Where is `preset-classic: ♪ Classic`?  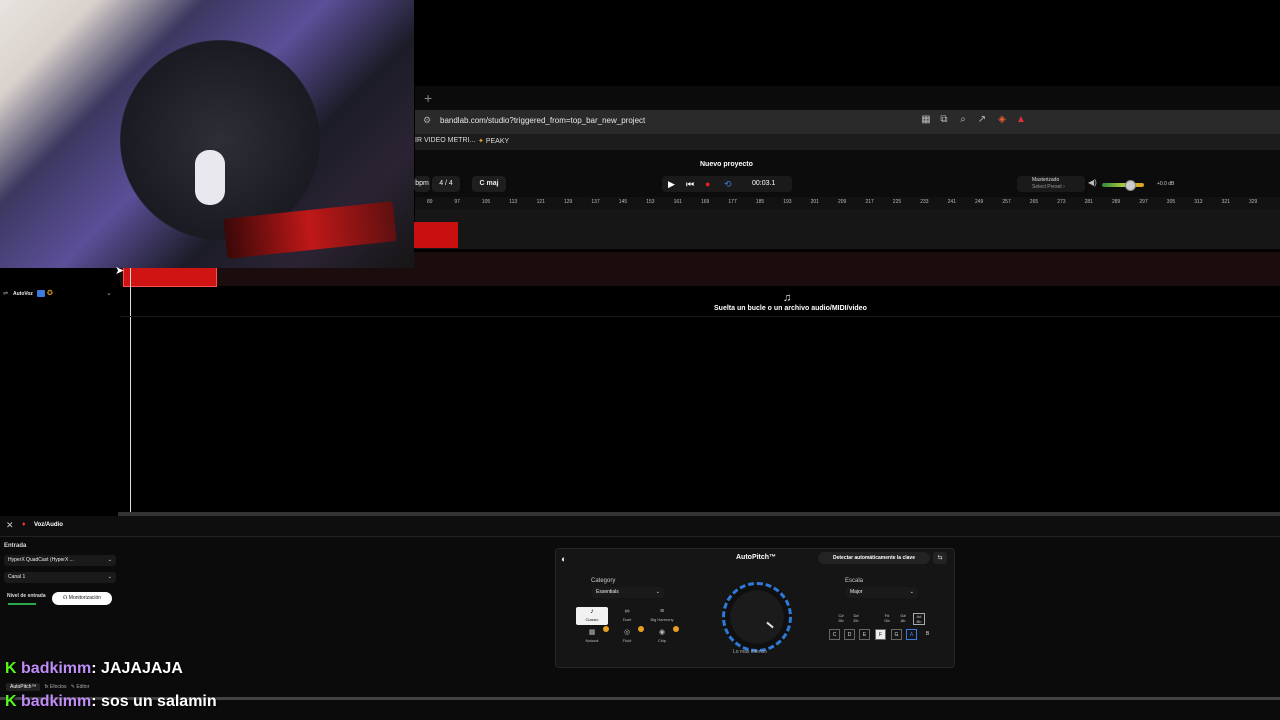 preset-classic: ♪ Classic is located at coordinates (592, 616).